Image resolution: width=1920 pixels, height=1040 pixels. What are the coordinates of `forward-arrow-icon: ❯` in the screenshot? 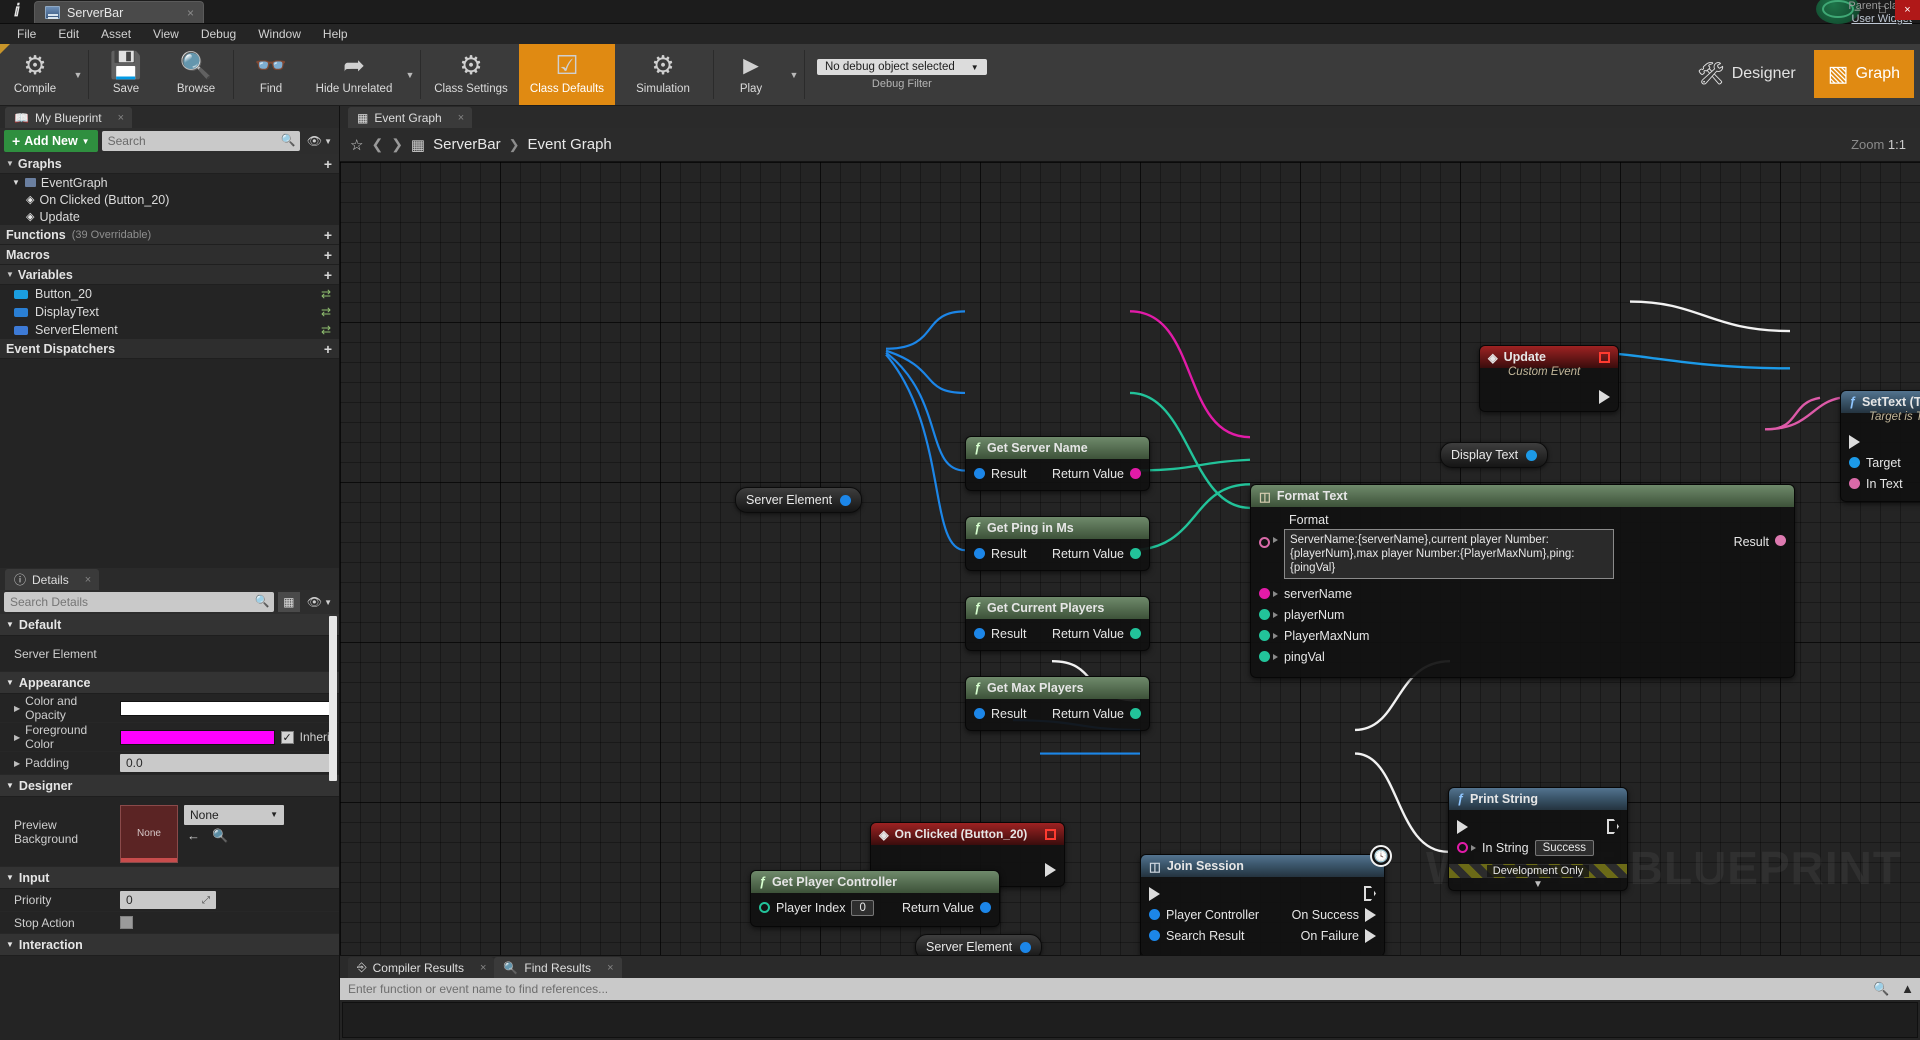 It's located at (397, 144).